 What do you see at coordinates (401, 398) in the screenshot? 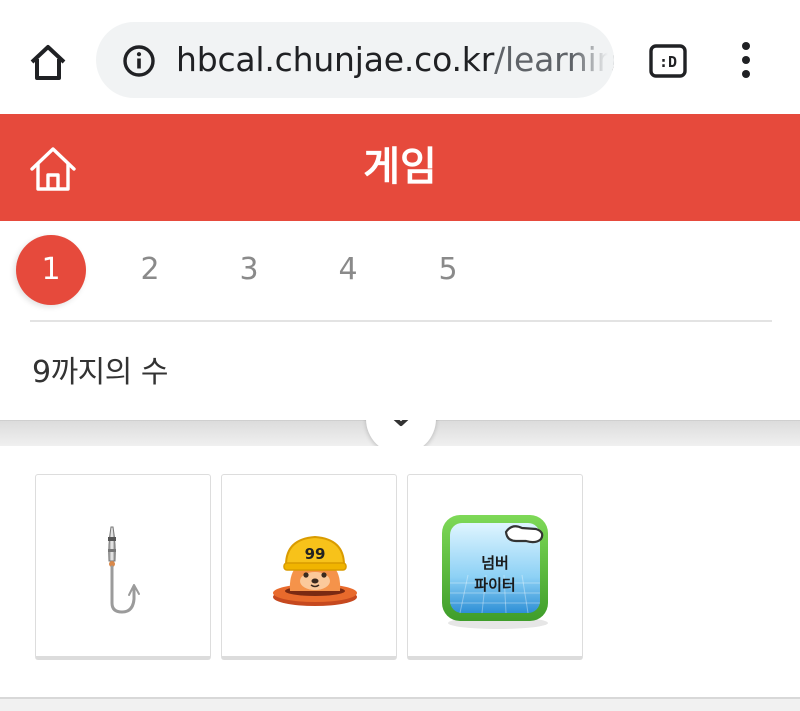
I see `toggle-top-cover` at bounding box center [401, 398].